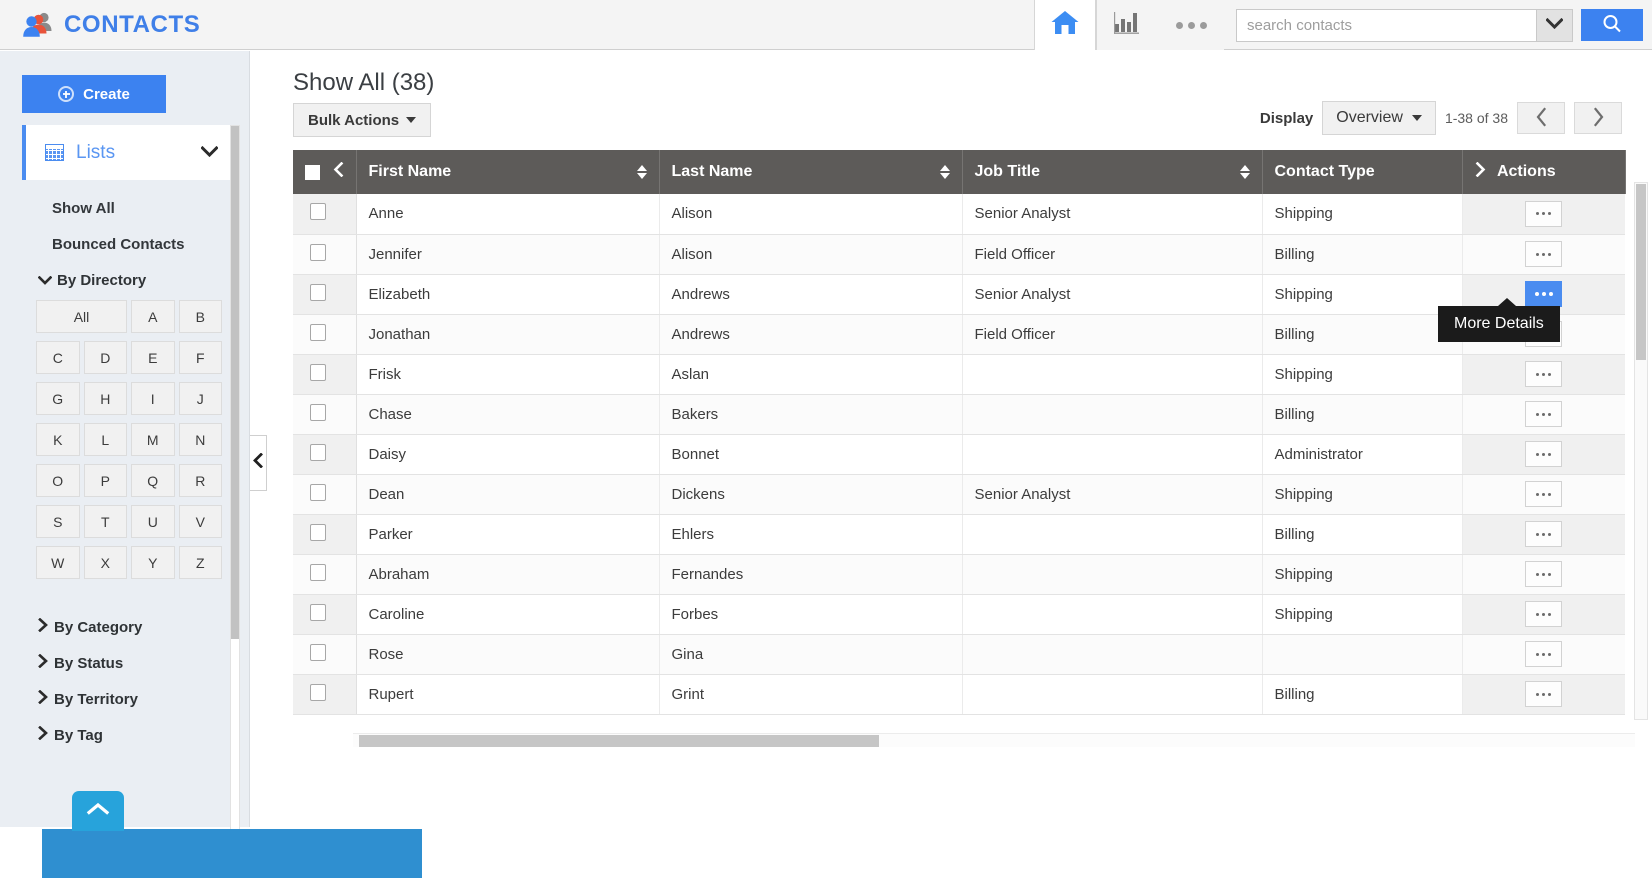 Image resolution: width=1652 pixels, height=878 pixels. What do you see at coordinates (258, 463) in the screenshot?
I see `sidebar-collapse-handle` at bounding box center [258, 463].